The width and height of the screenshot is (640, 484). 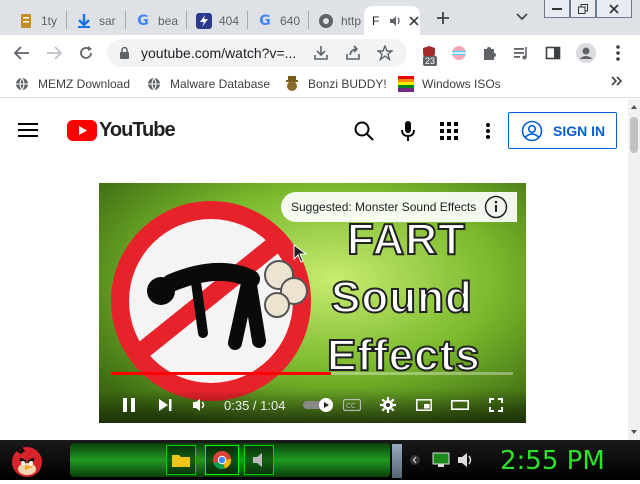 I want to click on bookmark-label: Bonzi BUDDY!, so click(x=347, y=84).